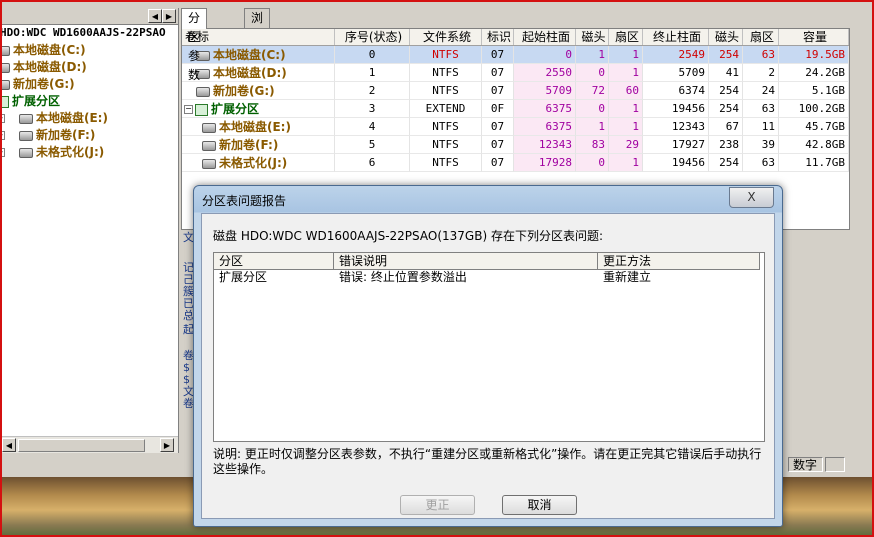 This screenshot has width=874, height=537. What do you see at coordinates (545, 55) in the screenshot?
I see `cell-start-cyl: 0` at bounding box center [545, 55].